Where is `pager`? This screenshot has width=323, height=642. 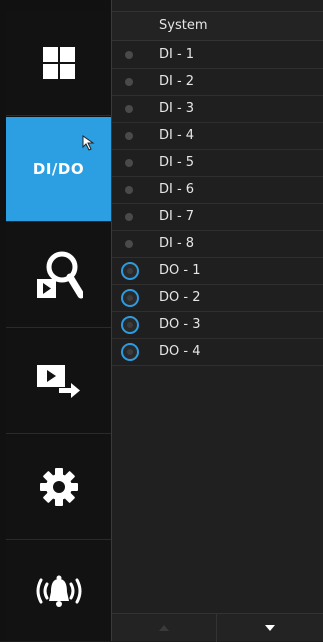 pager is located at coordinates (217, 627).